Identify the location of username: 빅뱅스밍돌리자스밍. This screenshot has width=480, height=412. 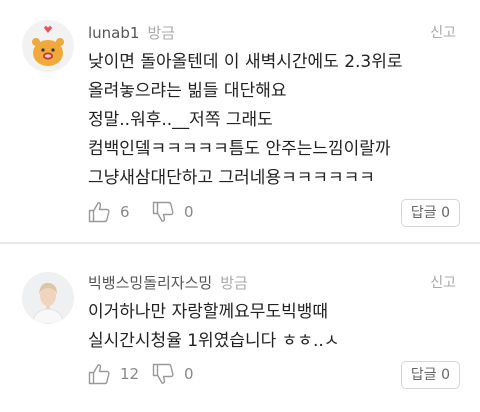
(150, 283).